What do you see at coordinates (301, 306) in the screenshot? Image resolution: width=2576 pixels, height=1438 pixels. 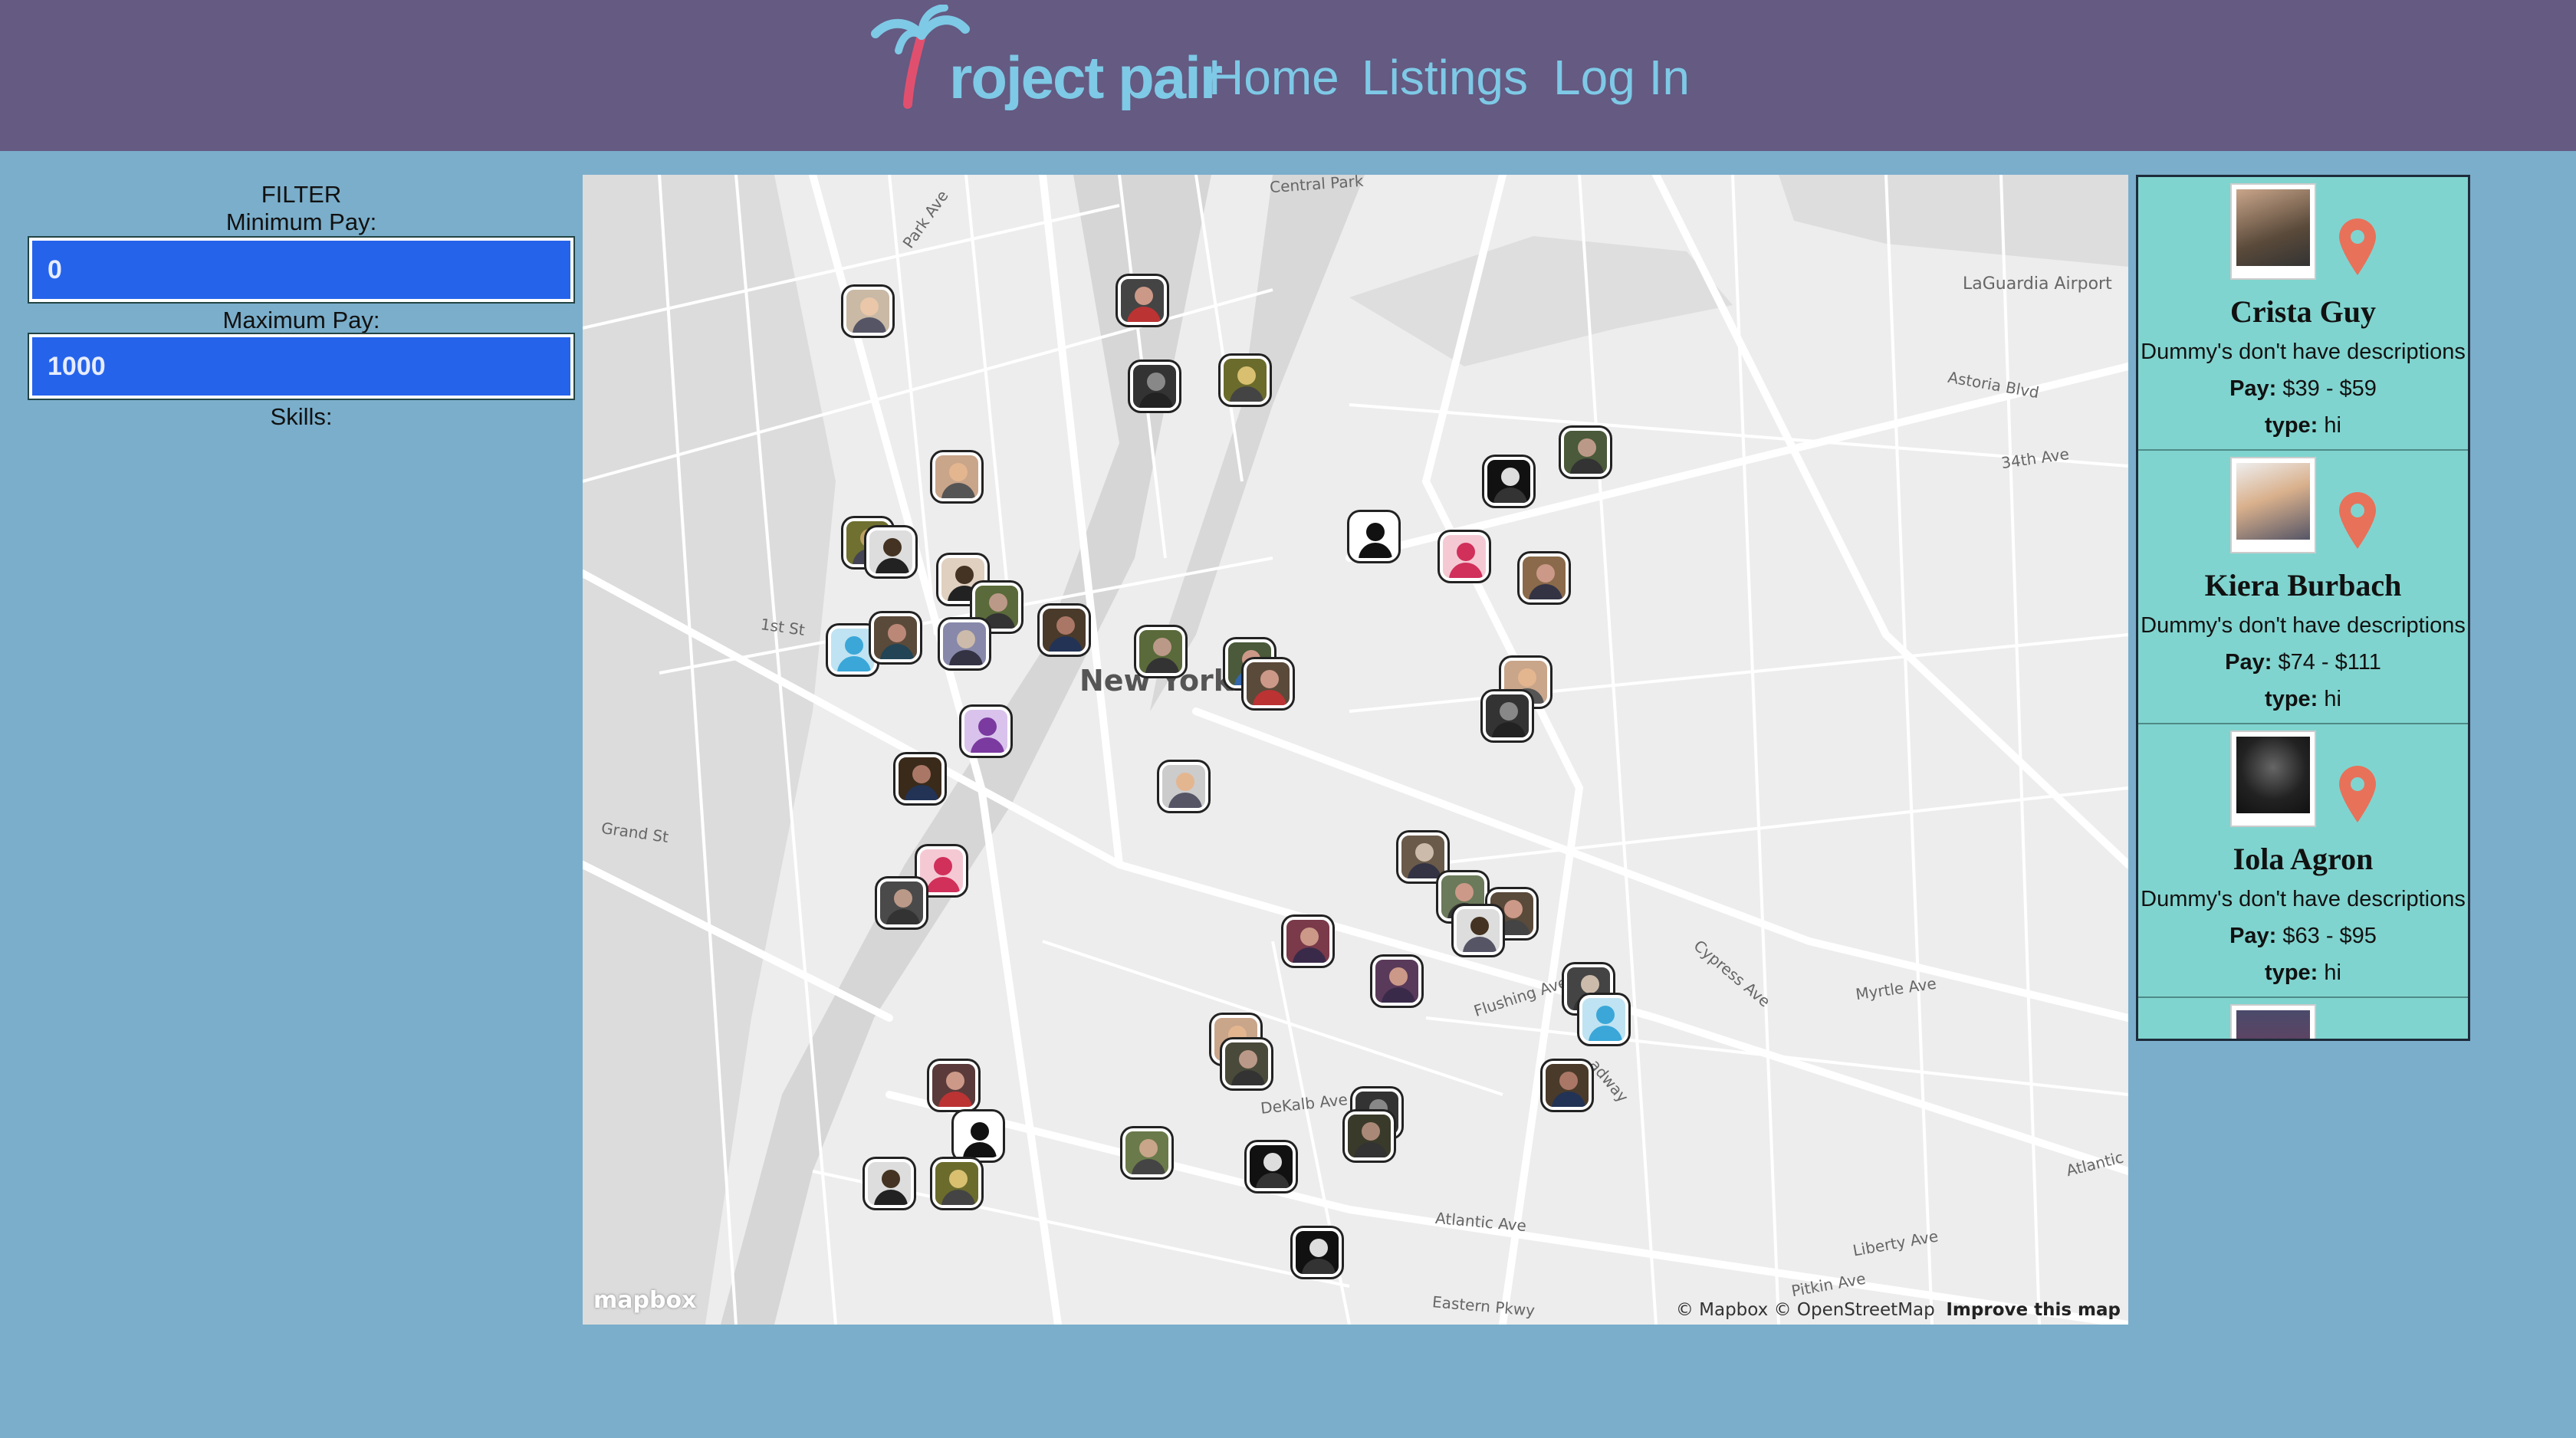 I see `filter-panel: FILTER Minimum Pay: Maximum Pay: Skills:` at bounding box center [301, 306].